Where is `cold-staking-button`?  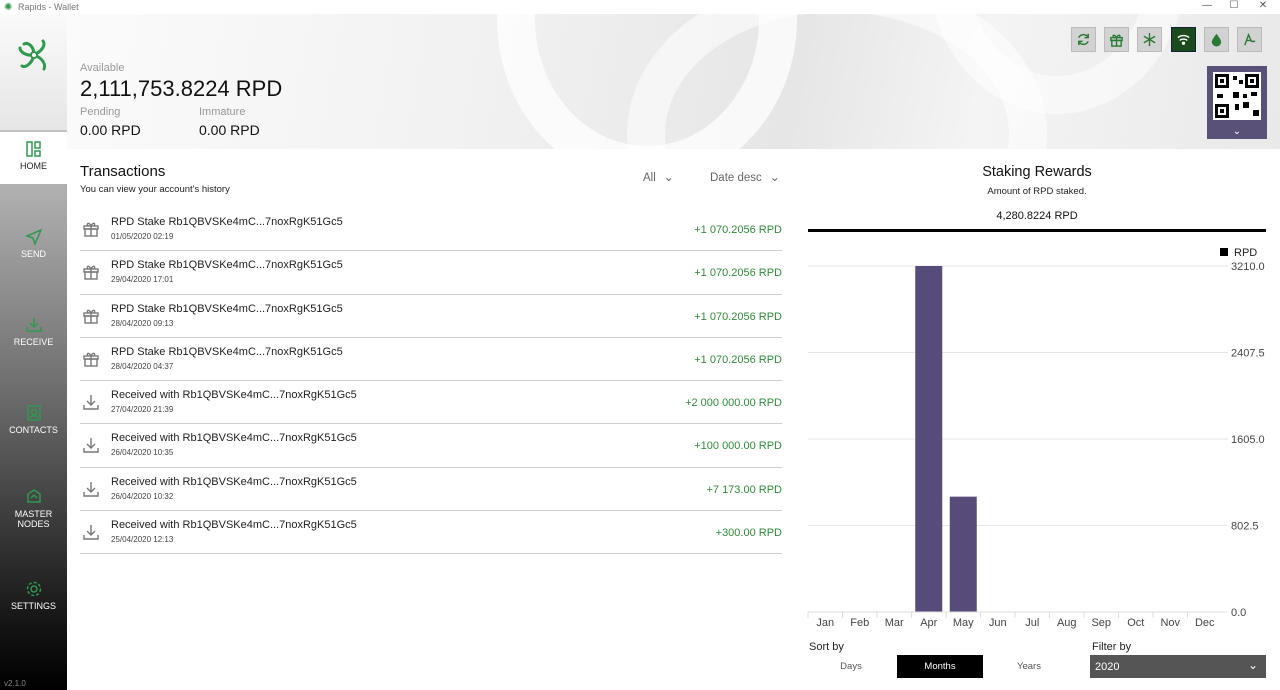 cold-staking-button is located at coordinates (1149, 39).